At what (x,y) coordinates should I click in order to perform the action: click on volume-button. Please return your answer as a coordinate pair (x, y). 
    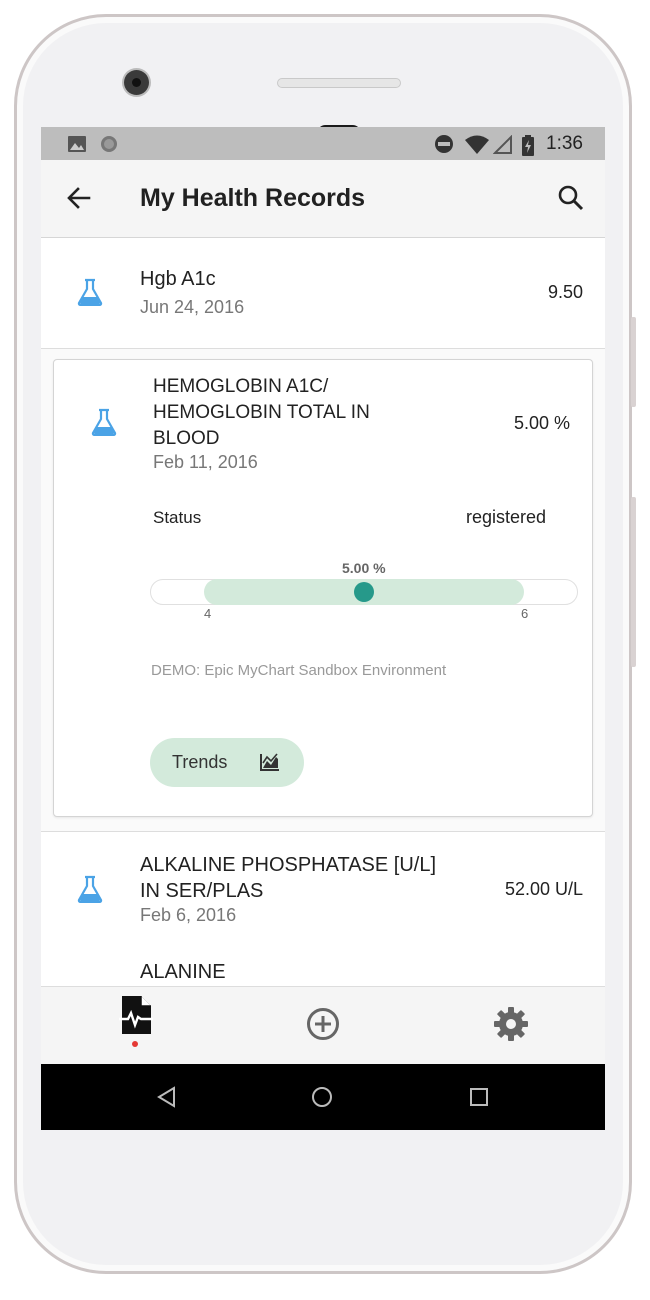
    Looking at the image, I should click on (633, 362).